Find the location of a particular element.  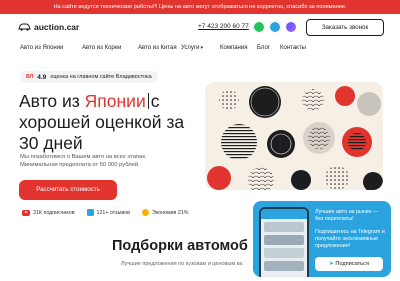

vl-logo: ВЛ is located at coordinates (30, 77).